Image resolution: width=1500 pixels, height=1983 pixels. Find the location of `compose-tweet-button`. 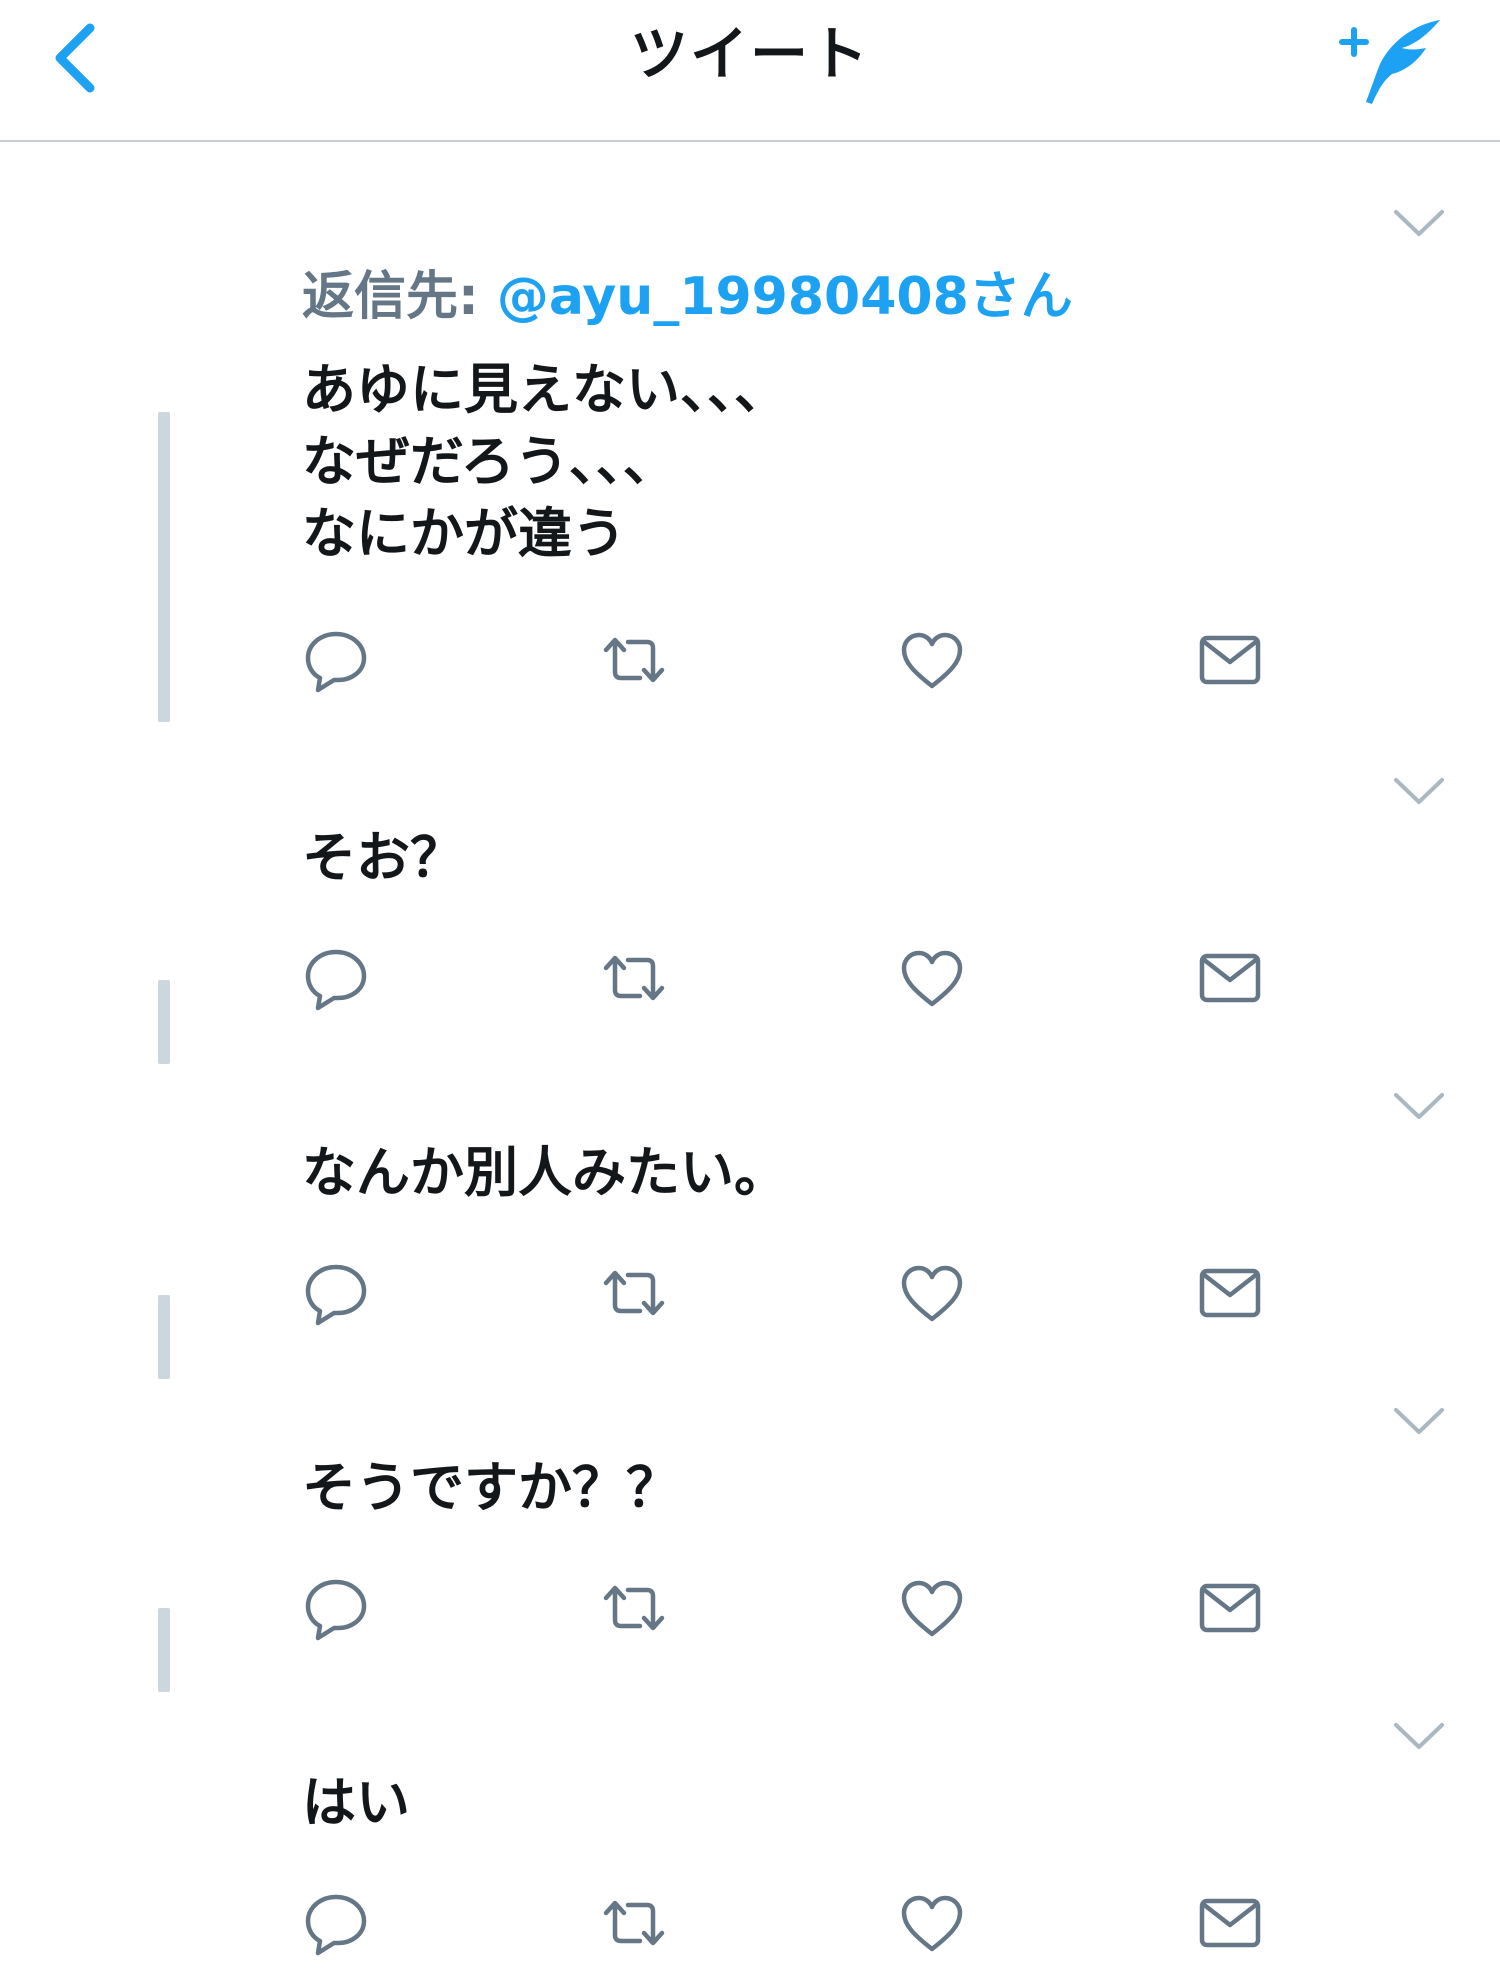

compose-tweet-button is located at coordinates (1391, 60).